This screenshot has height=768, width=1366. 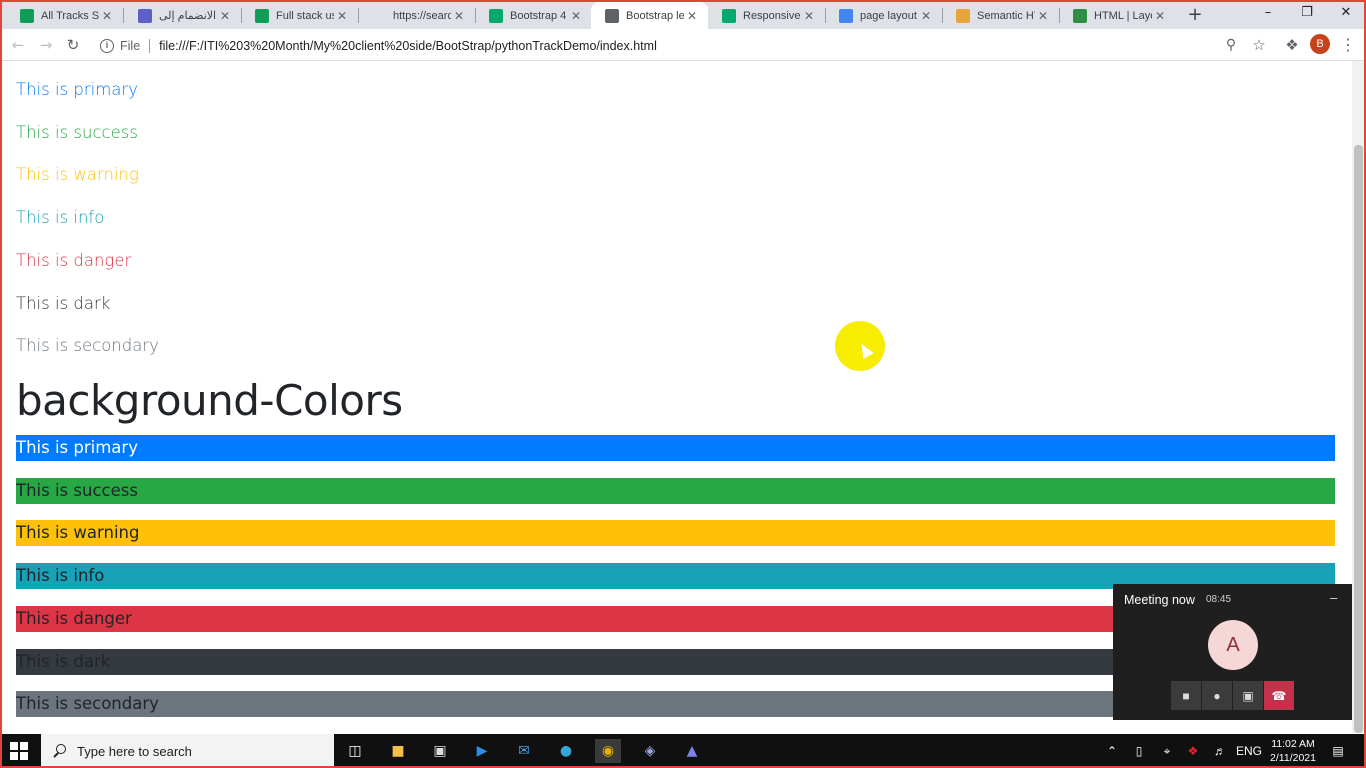 I want to click on text-color-line: This is info, so click(x=60, y=218).